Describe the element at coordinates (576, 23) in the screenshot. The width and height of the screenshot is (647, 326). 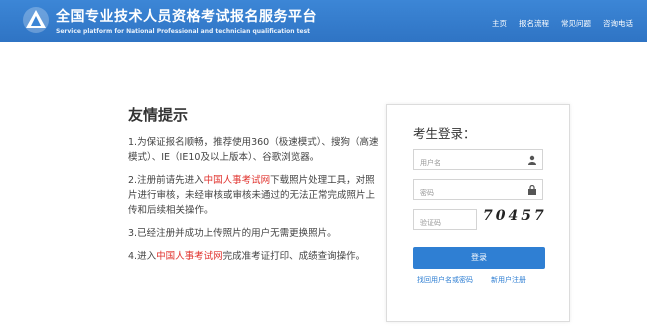
I see `nav-faq: 常见问题` at that location.